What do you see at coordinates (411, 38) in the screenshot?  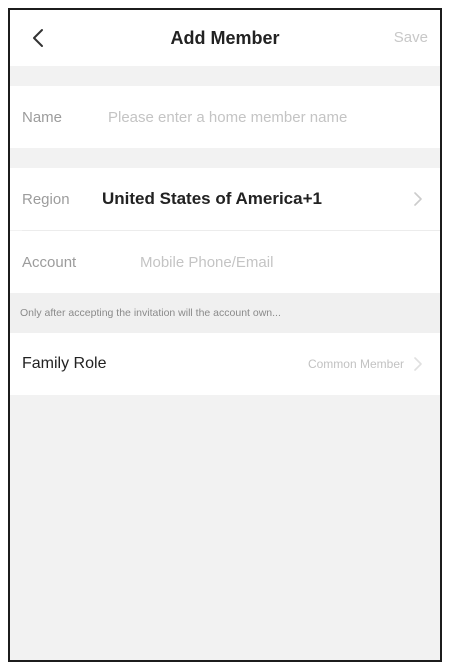 I see `save-button: Save` at bounding box center [411, 38].